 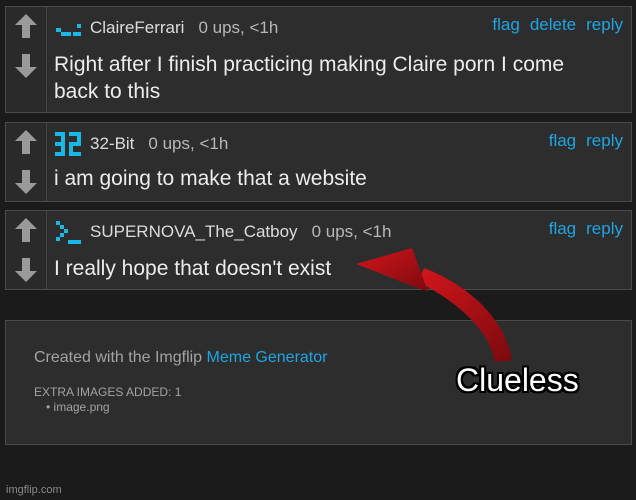 What do you see at coordinates (118, 357) in the screenshot?
I see `created-prefix: Created with the Imgflip` at bounding box center [118, 357].